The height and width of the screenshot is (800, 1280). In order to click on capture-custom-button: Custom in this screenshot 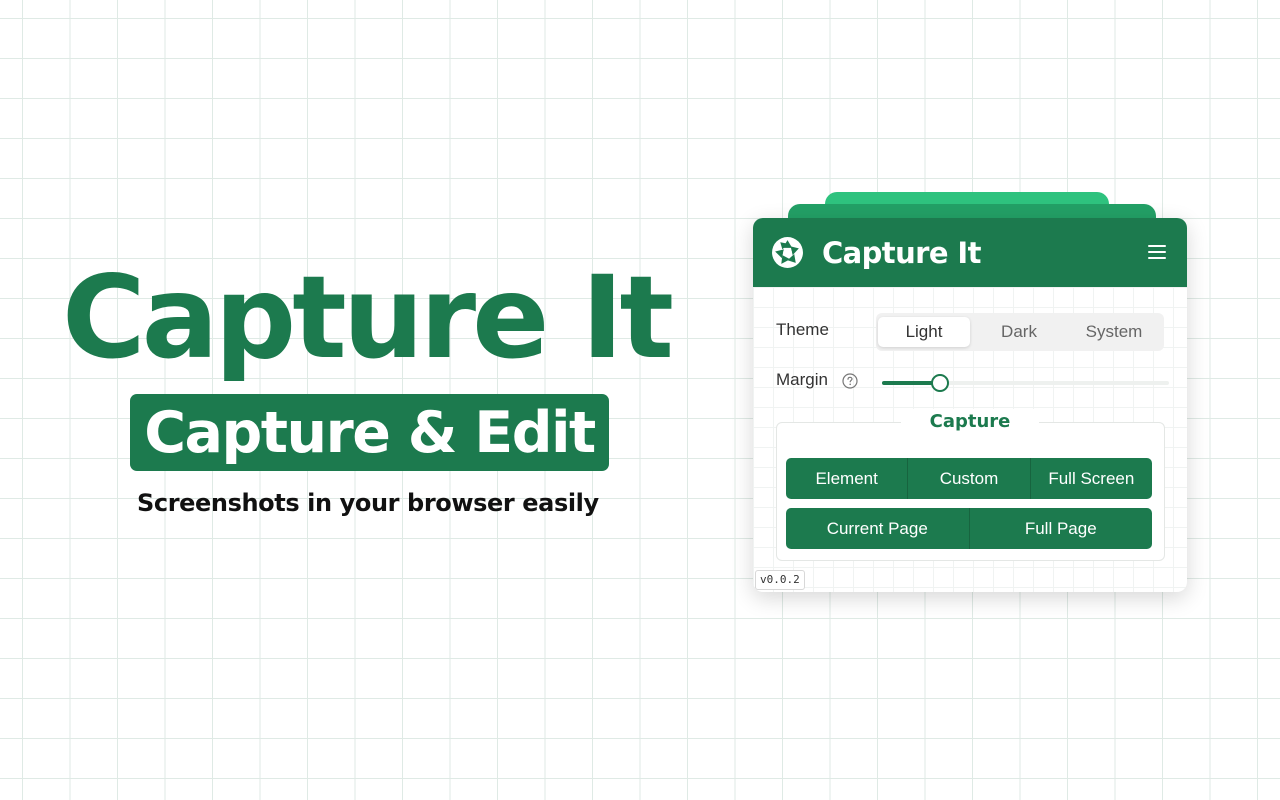, I will do `click(968, 478)`.